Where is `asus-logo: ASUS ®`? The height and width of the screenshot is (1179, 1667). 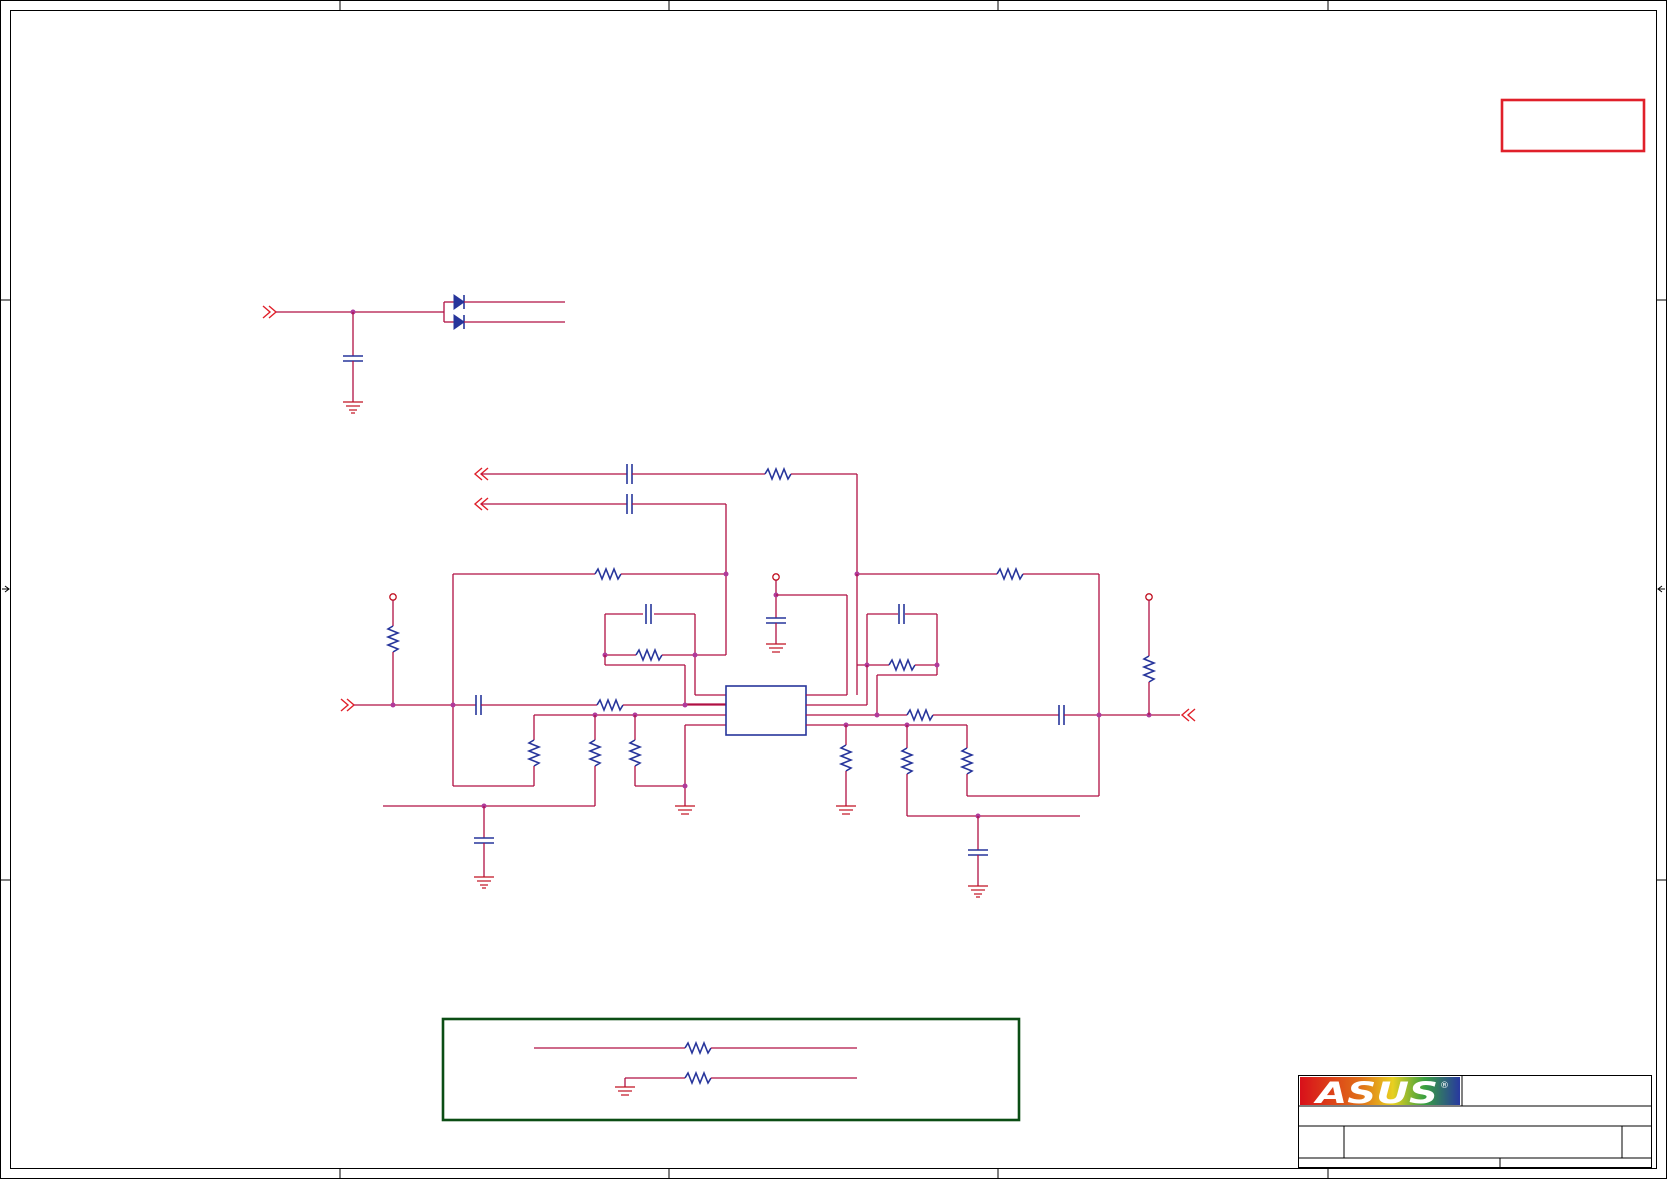 asus-logo: ASUS ® is located at coordinates (1380, 1093).